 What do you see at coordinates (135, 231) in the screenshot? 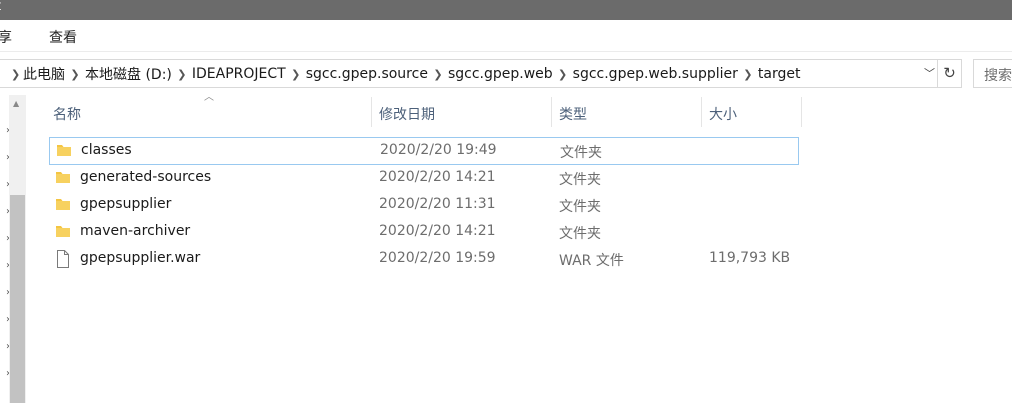
I see `file-name: maven-archiver` at bounding box center [135, 231].